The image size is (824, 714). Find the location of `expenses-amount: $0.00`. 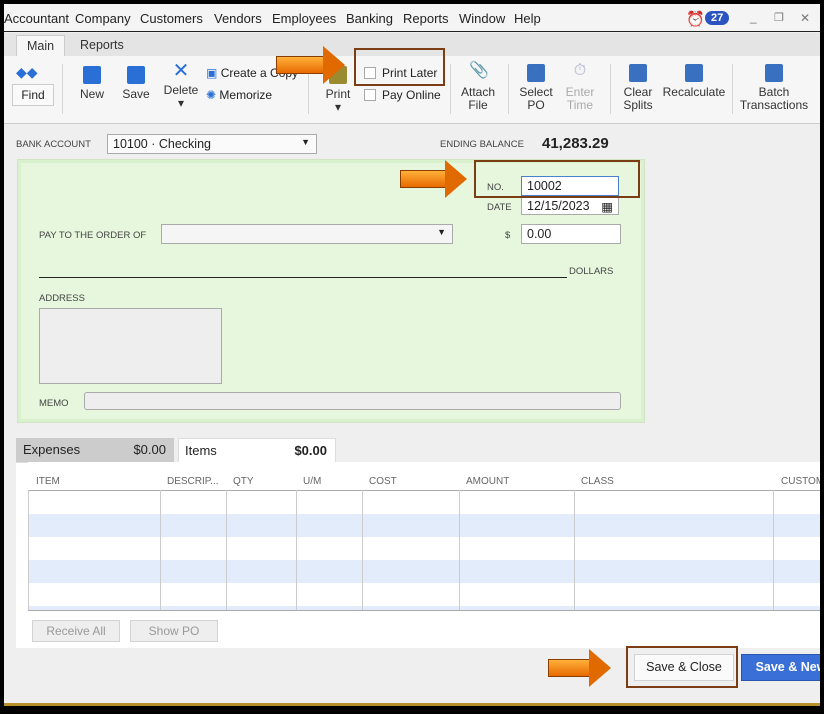

expenses-amount: $0.00 is located at coordinates (149, 449).